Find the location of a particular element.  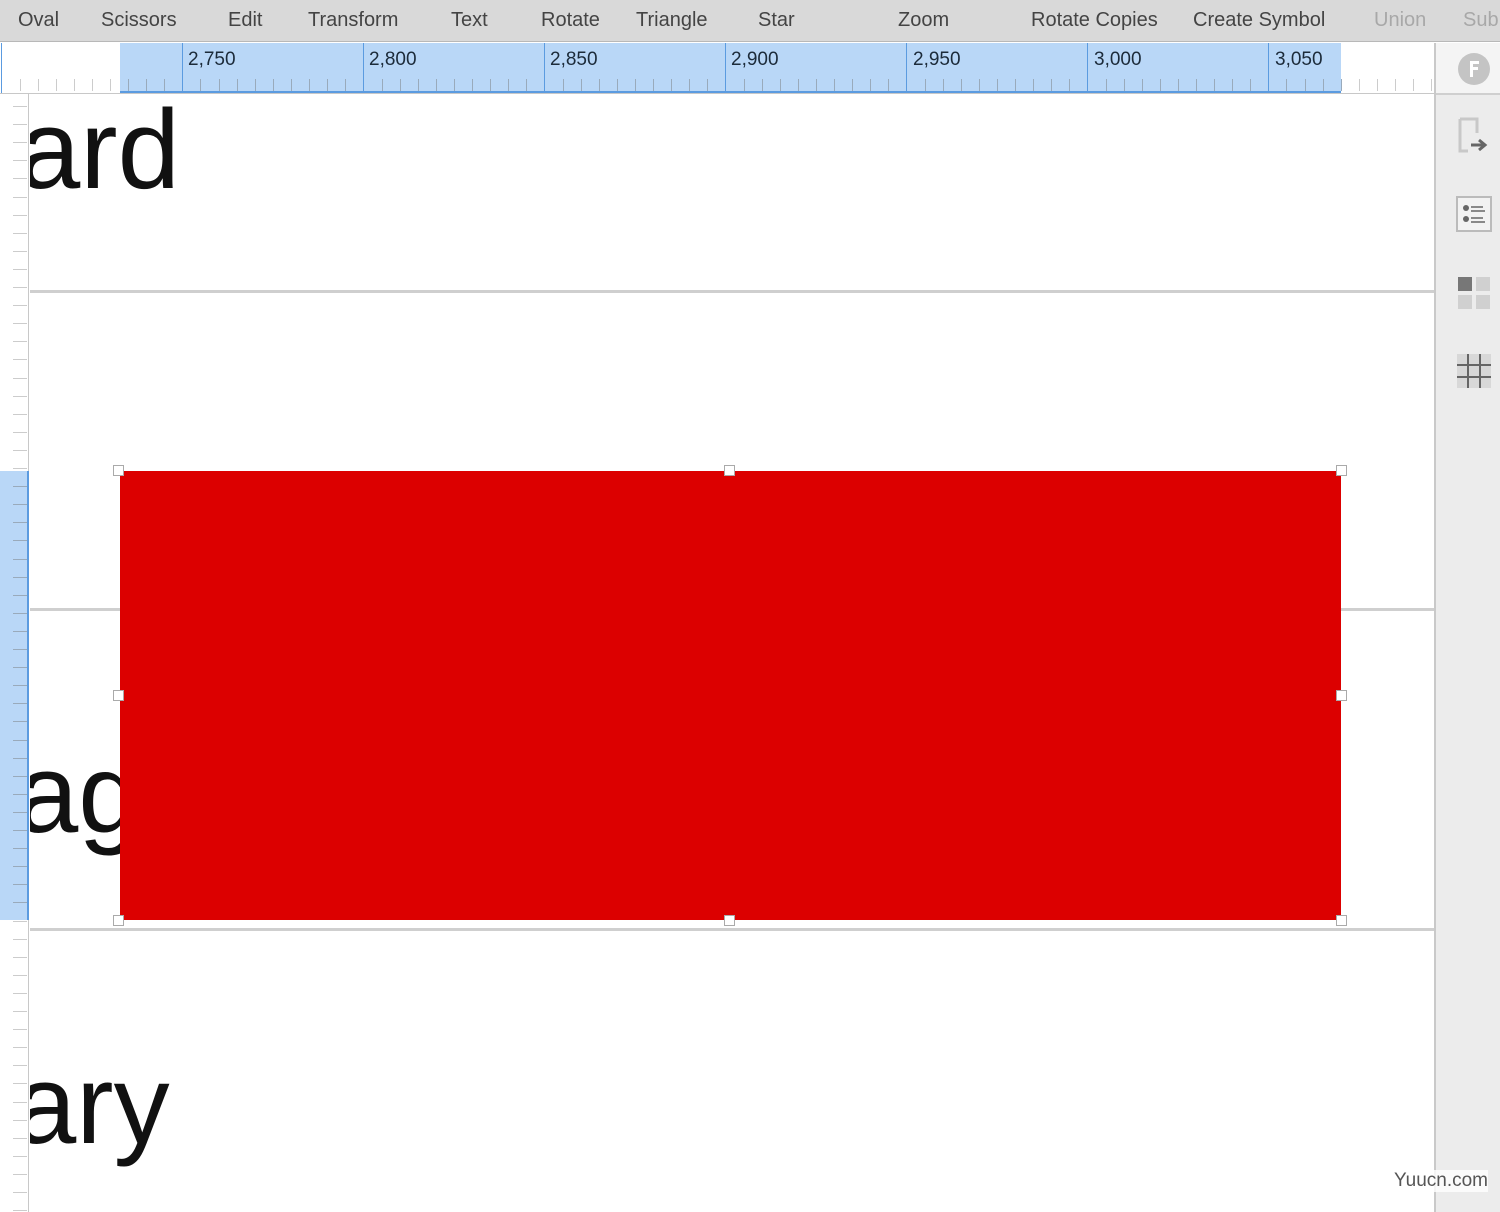

tool-create-symbol: Create Symbol is located at coordinates (1259, 20).